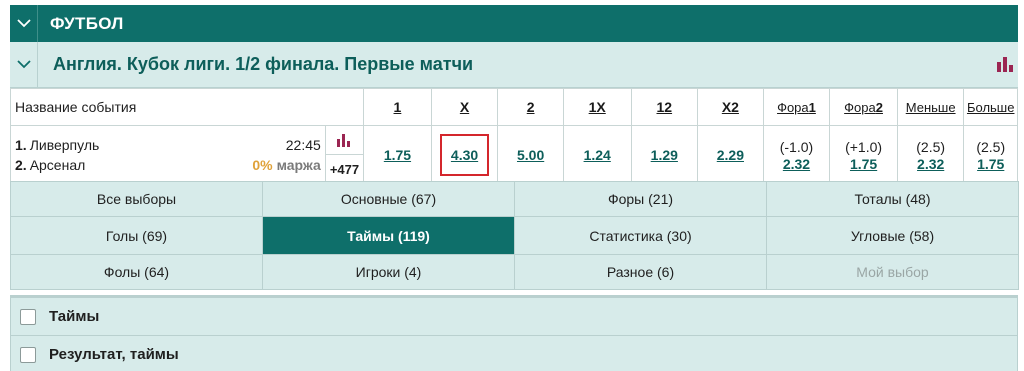 This screenshot has width=1024, height=371. I want to click on margin-label: маржа, so click(298, 165).